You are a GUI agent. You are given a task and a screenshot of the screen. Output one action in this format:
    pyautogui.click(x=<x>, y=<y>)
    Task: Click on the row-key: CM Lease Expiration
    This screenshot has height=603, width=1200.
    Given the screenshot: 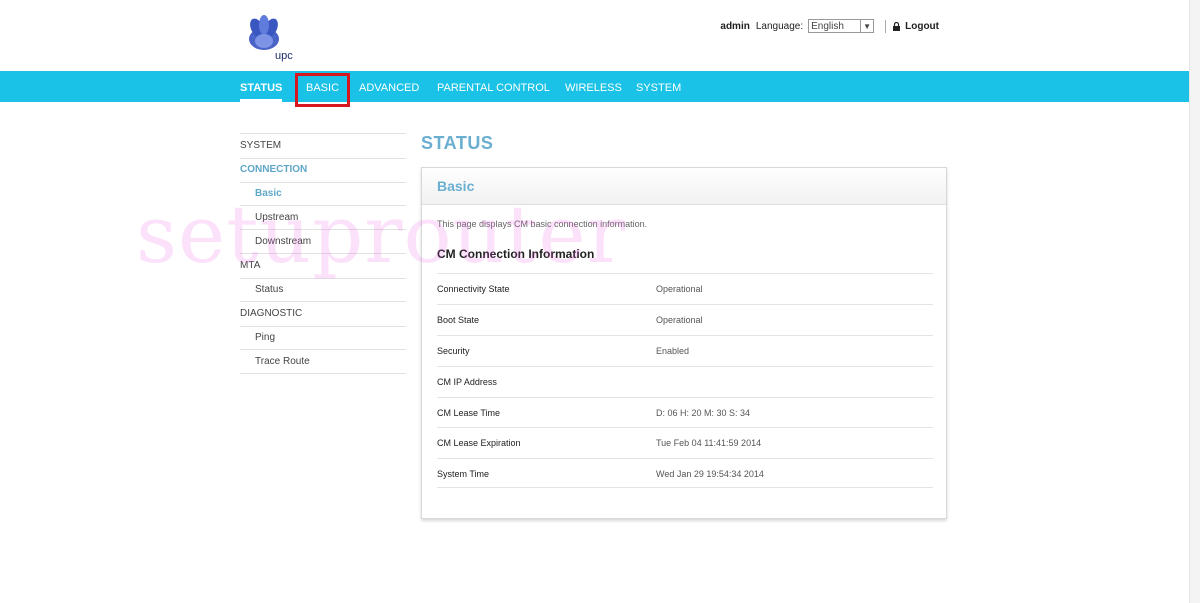 What is the action you would take?
    pyautogui.click(x=479, y=443)
    